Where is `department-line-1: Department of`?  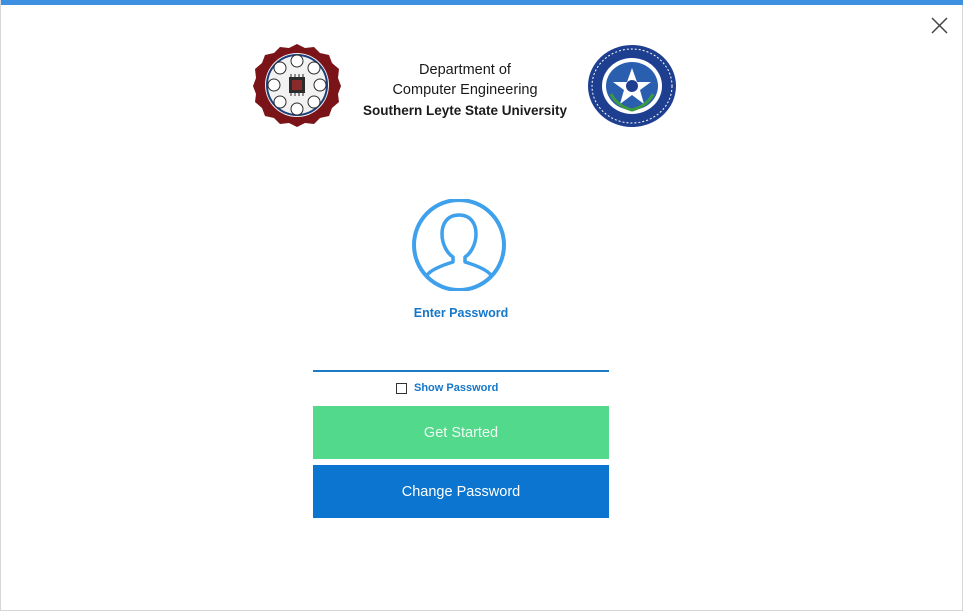 department-line-1: Department of is located at coordinates (465, 70).